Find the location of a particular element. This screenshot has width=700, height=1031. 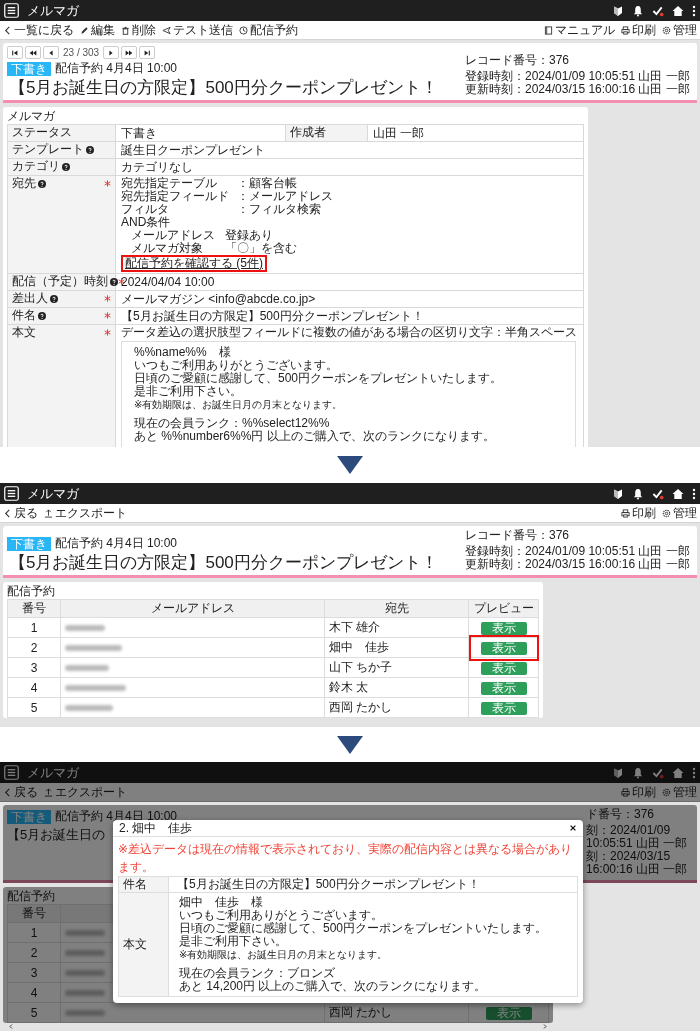

edit-button: 編集 is located at coordinates (97, 30).